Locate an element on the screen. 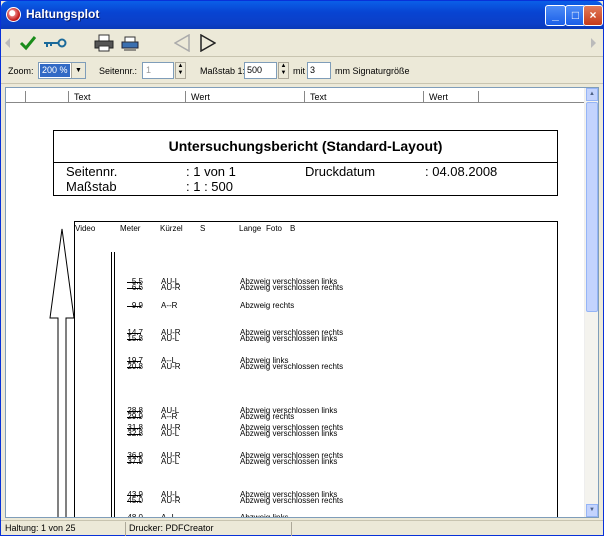  plot-row: 32.8 AU-L Abzweig verschlossen links is located at coordinates (315, 434).